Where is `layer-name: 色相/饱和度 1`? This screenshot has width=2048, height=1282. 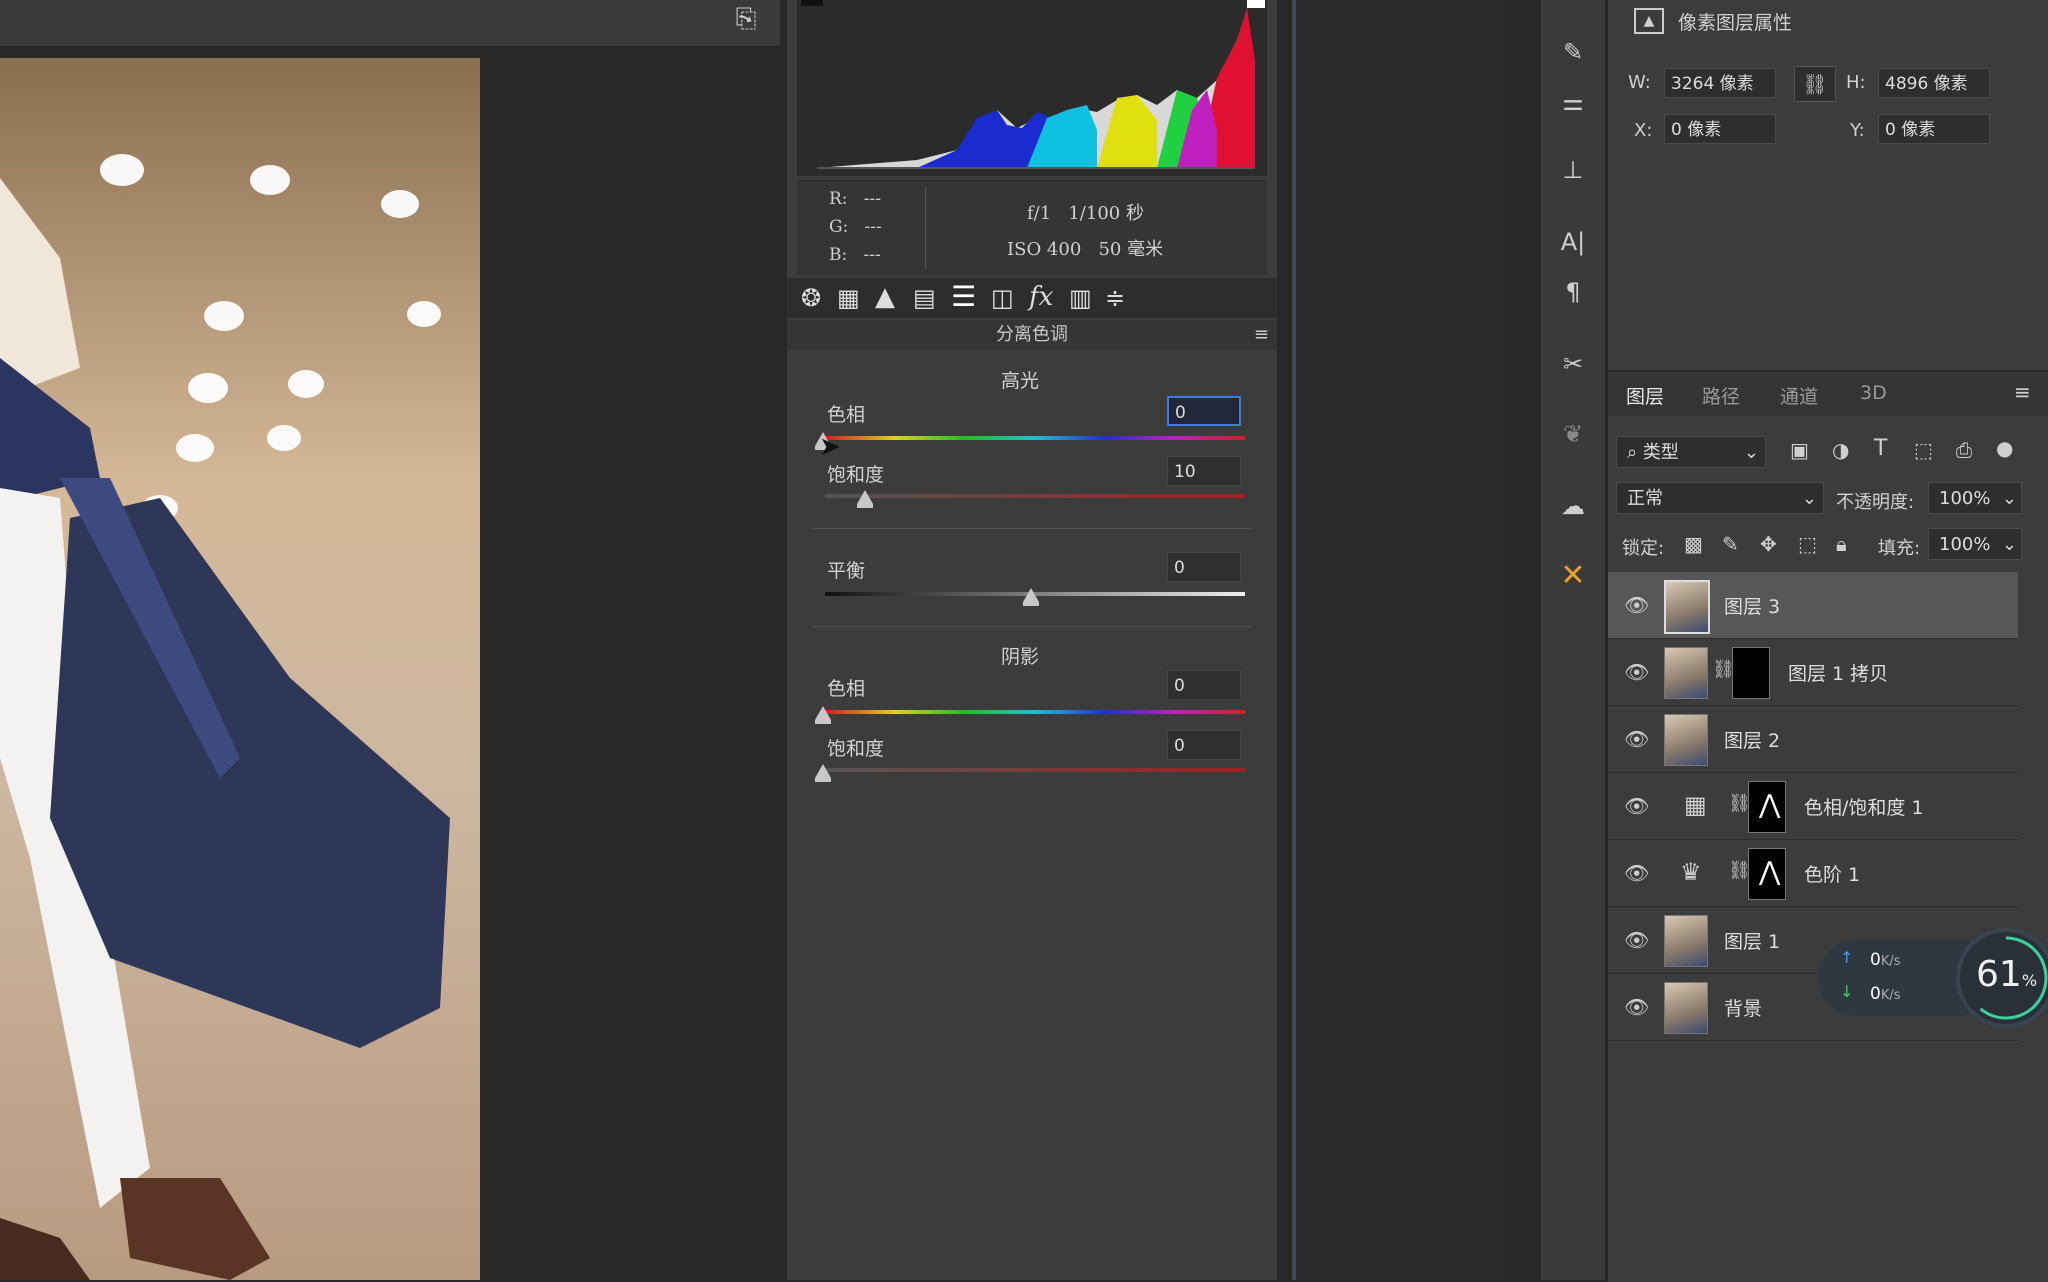
layer-name: 色相/饱和度 1 is located at coordinates (1864, 808).